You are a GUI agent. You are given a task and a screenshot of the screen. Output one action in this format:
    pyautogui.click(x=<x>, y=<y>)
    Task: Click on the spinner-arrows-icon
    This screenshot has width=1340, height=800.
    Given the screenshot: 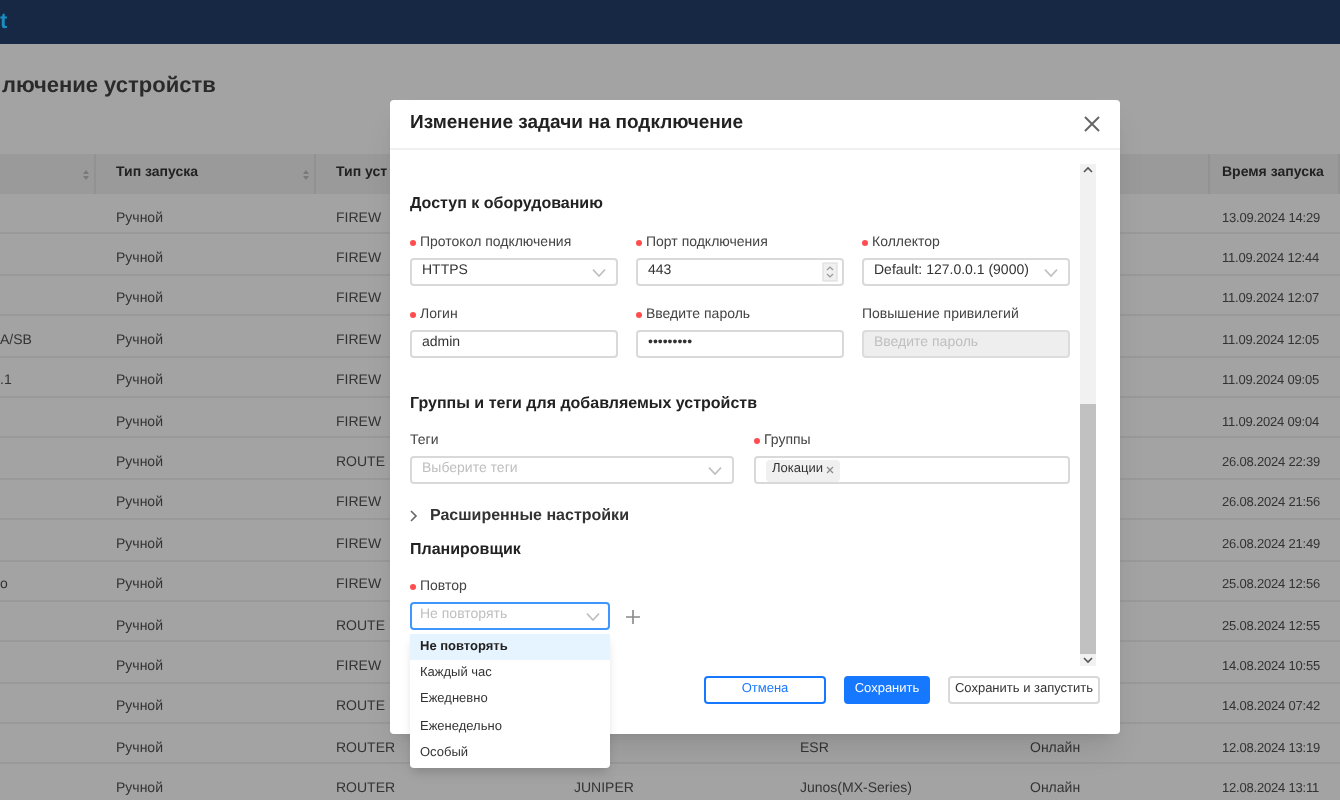 What is the action you would take?
    pyautogui.click(x=830, y=272)
    